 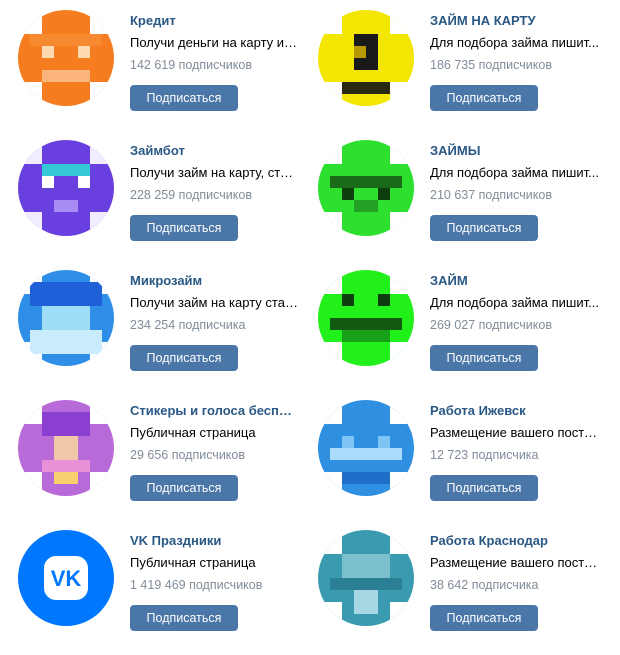 I want to click on blue-cloud-icon, so click(x=66, y=318).